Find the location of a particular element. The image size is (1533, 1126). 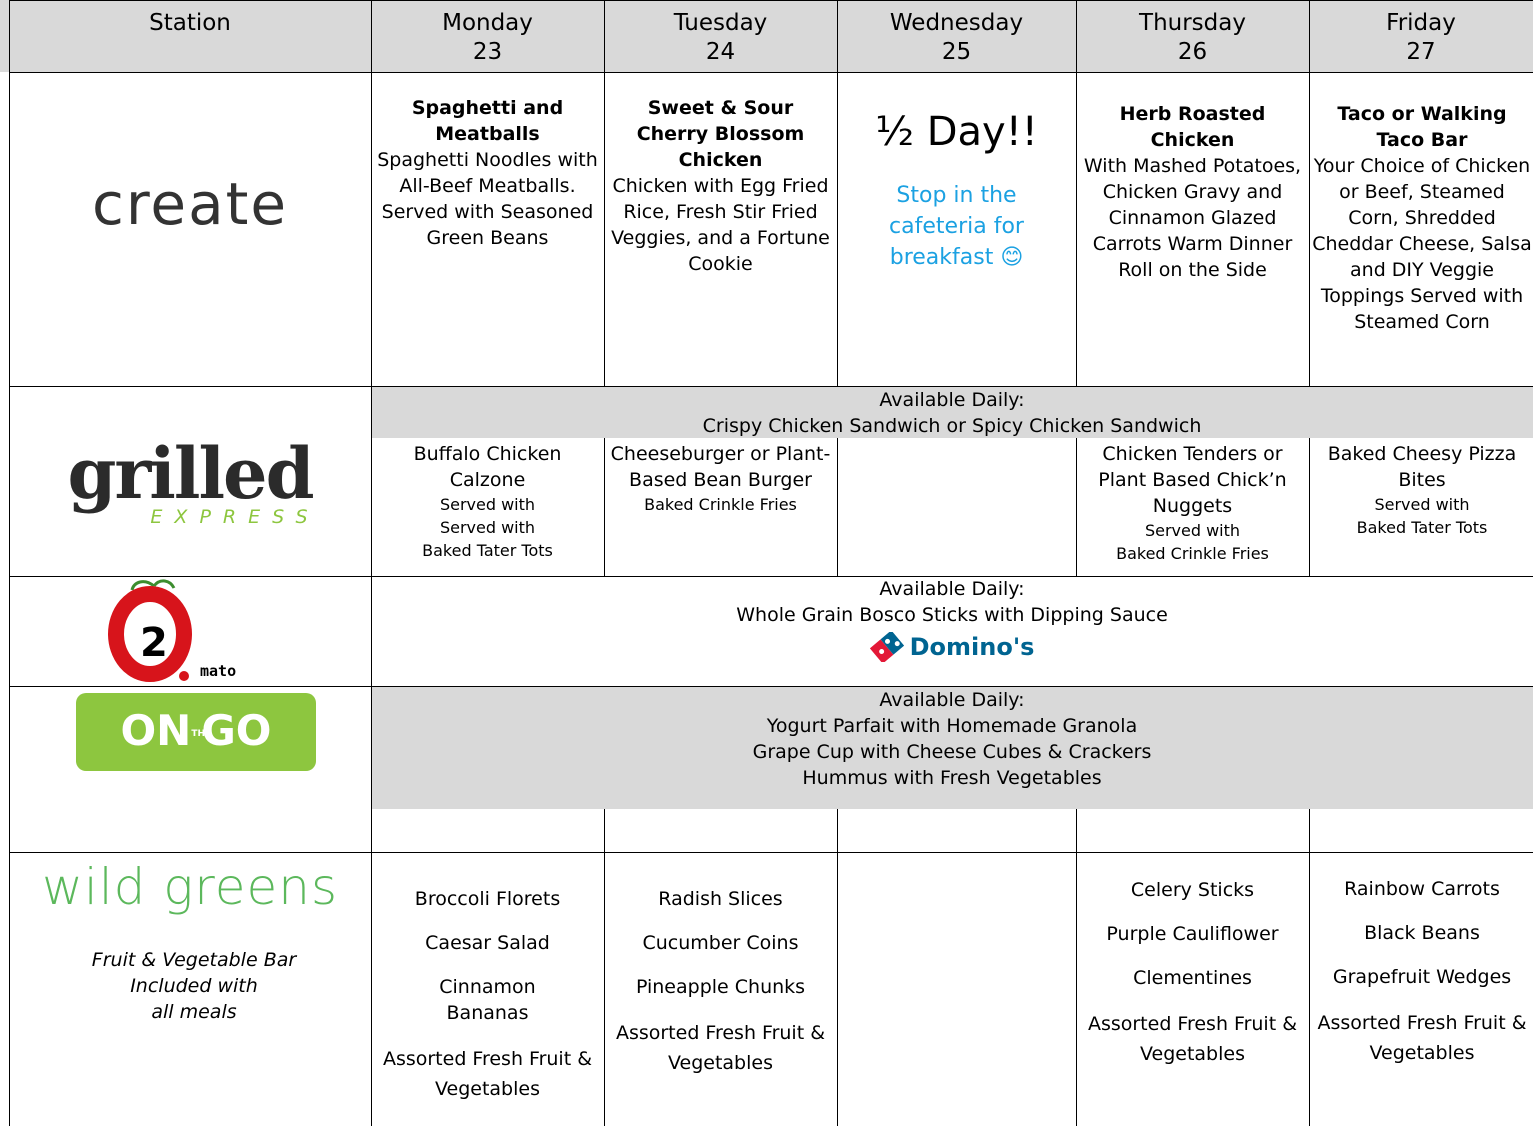

grilled-logo-text: grilled is located at coordinates (190, 473).